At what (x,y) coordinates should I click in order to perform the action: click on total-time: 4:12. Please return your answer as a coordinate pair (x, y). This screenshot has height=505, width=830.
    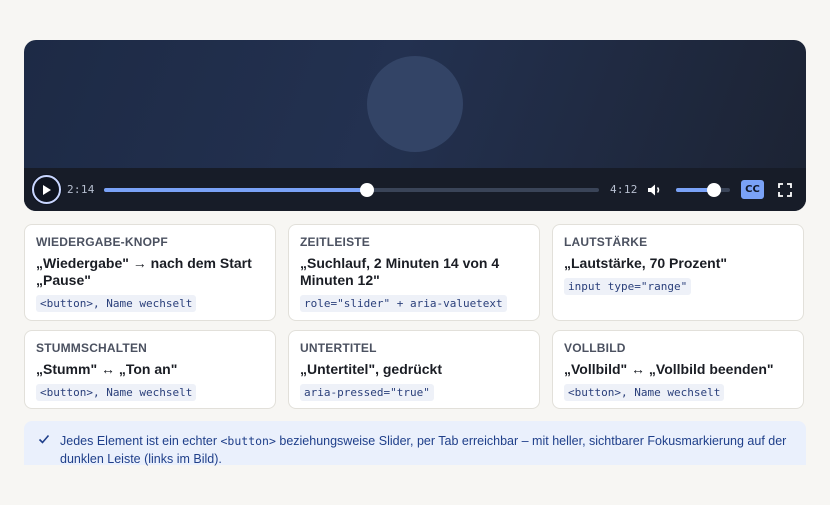
    Looking at the image, I should click on (624, 189).